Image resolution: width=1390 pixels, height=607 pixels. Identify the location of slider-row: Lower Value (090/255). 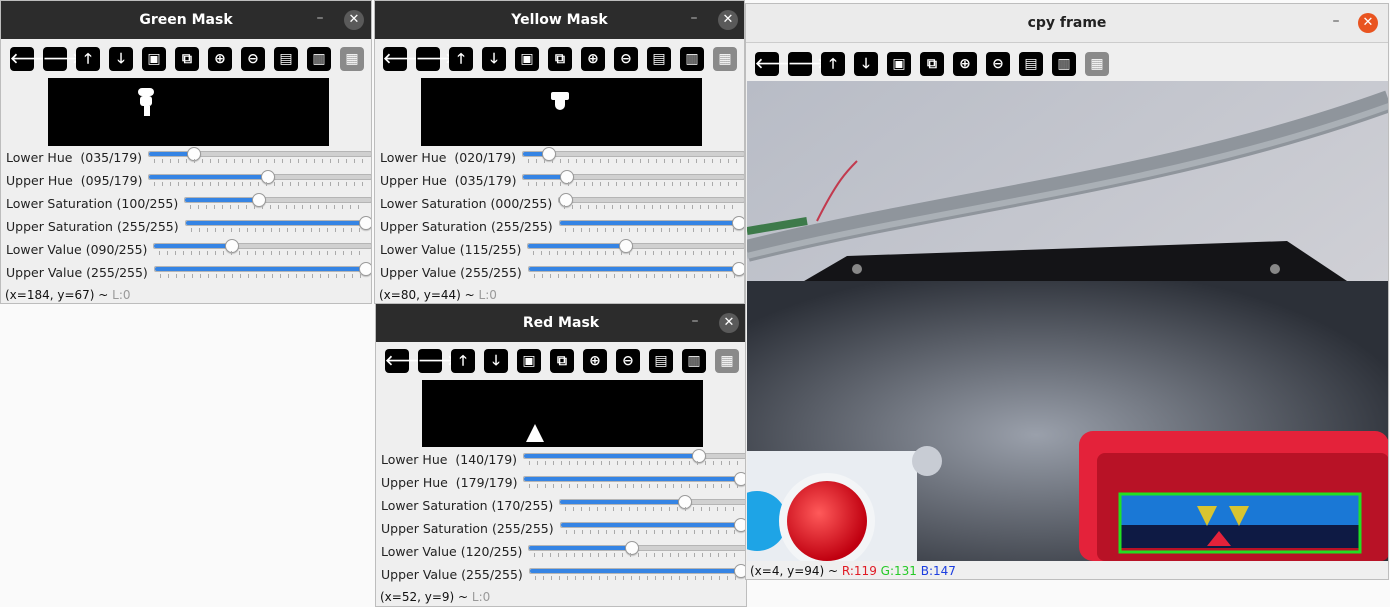
(186, 250).